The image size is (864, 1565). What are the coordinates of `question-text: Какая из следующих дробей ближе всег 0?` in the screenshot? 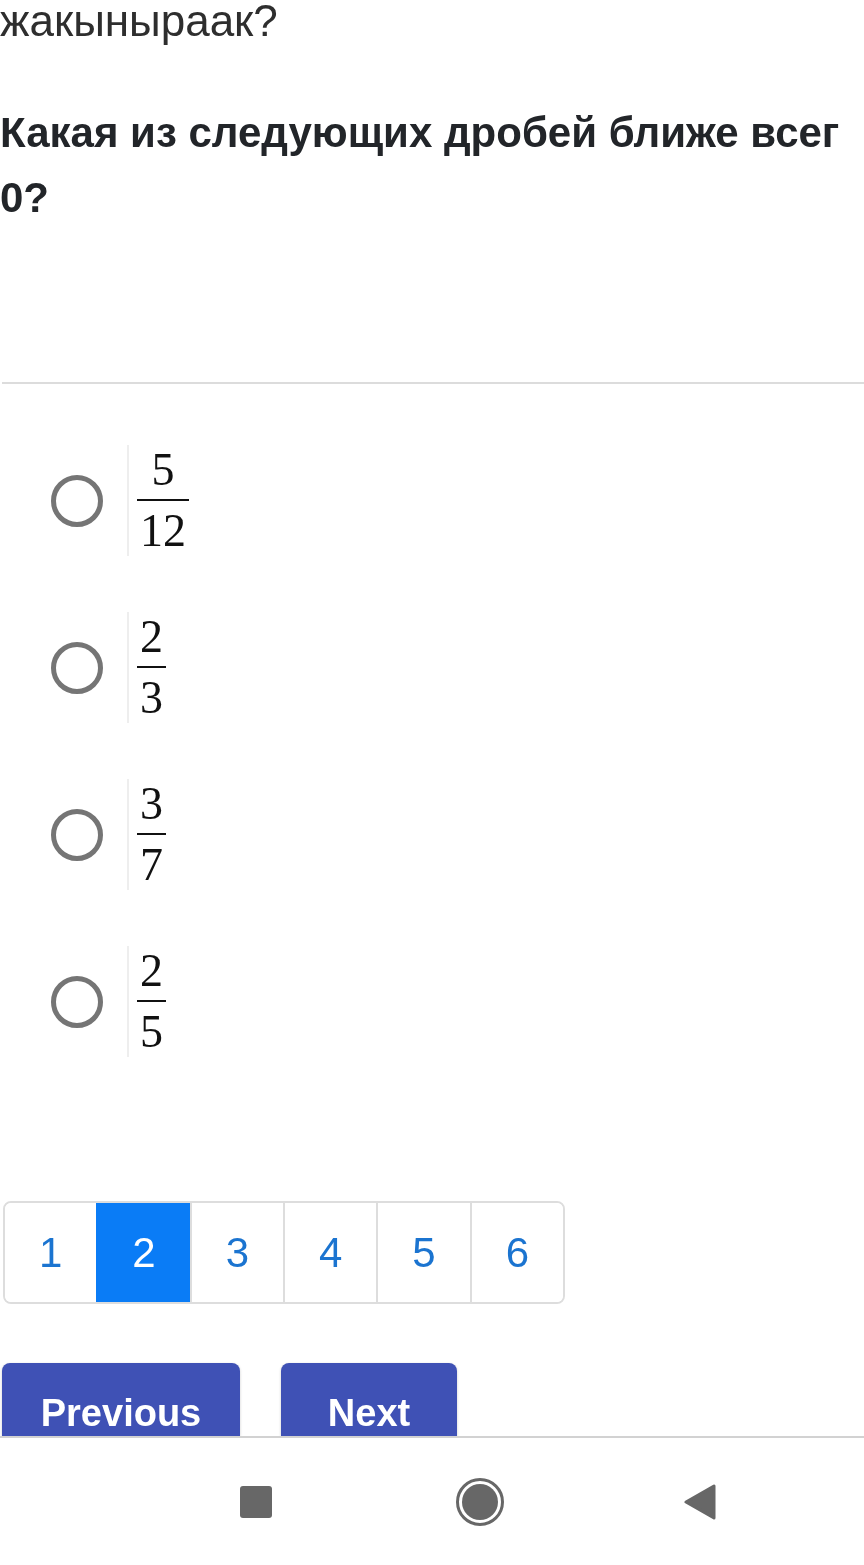 It's located at (420, 165).